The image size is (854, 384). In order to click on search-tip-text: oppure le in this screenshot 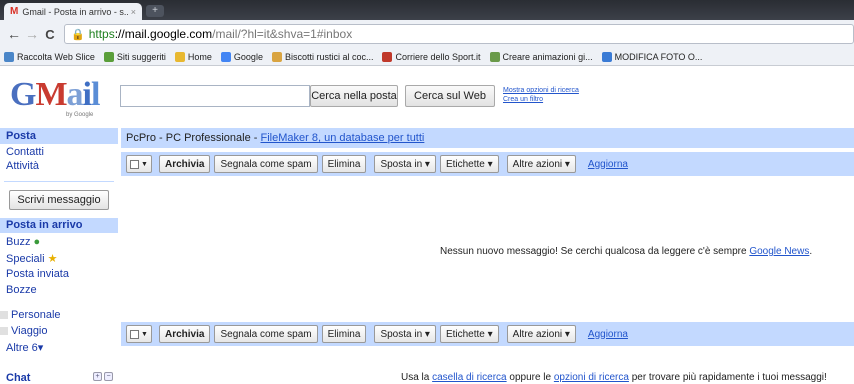, I will do `click(530, 377)`.